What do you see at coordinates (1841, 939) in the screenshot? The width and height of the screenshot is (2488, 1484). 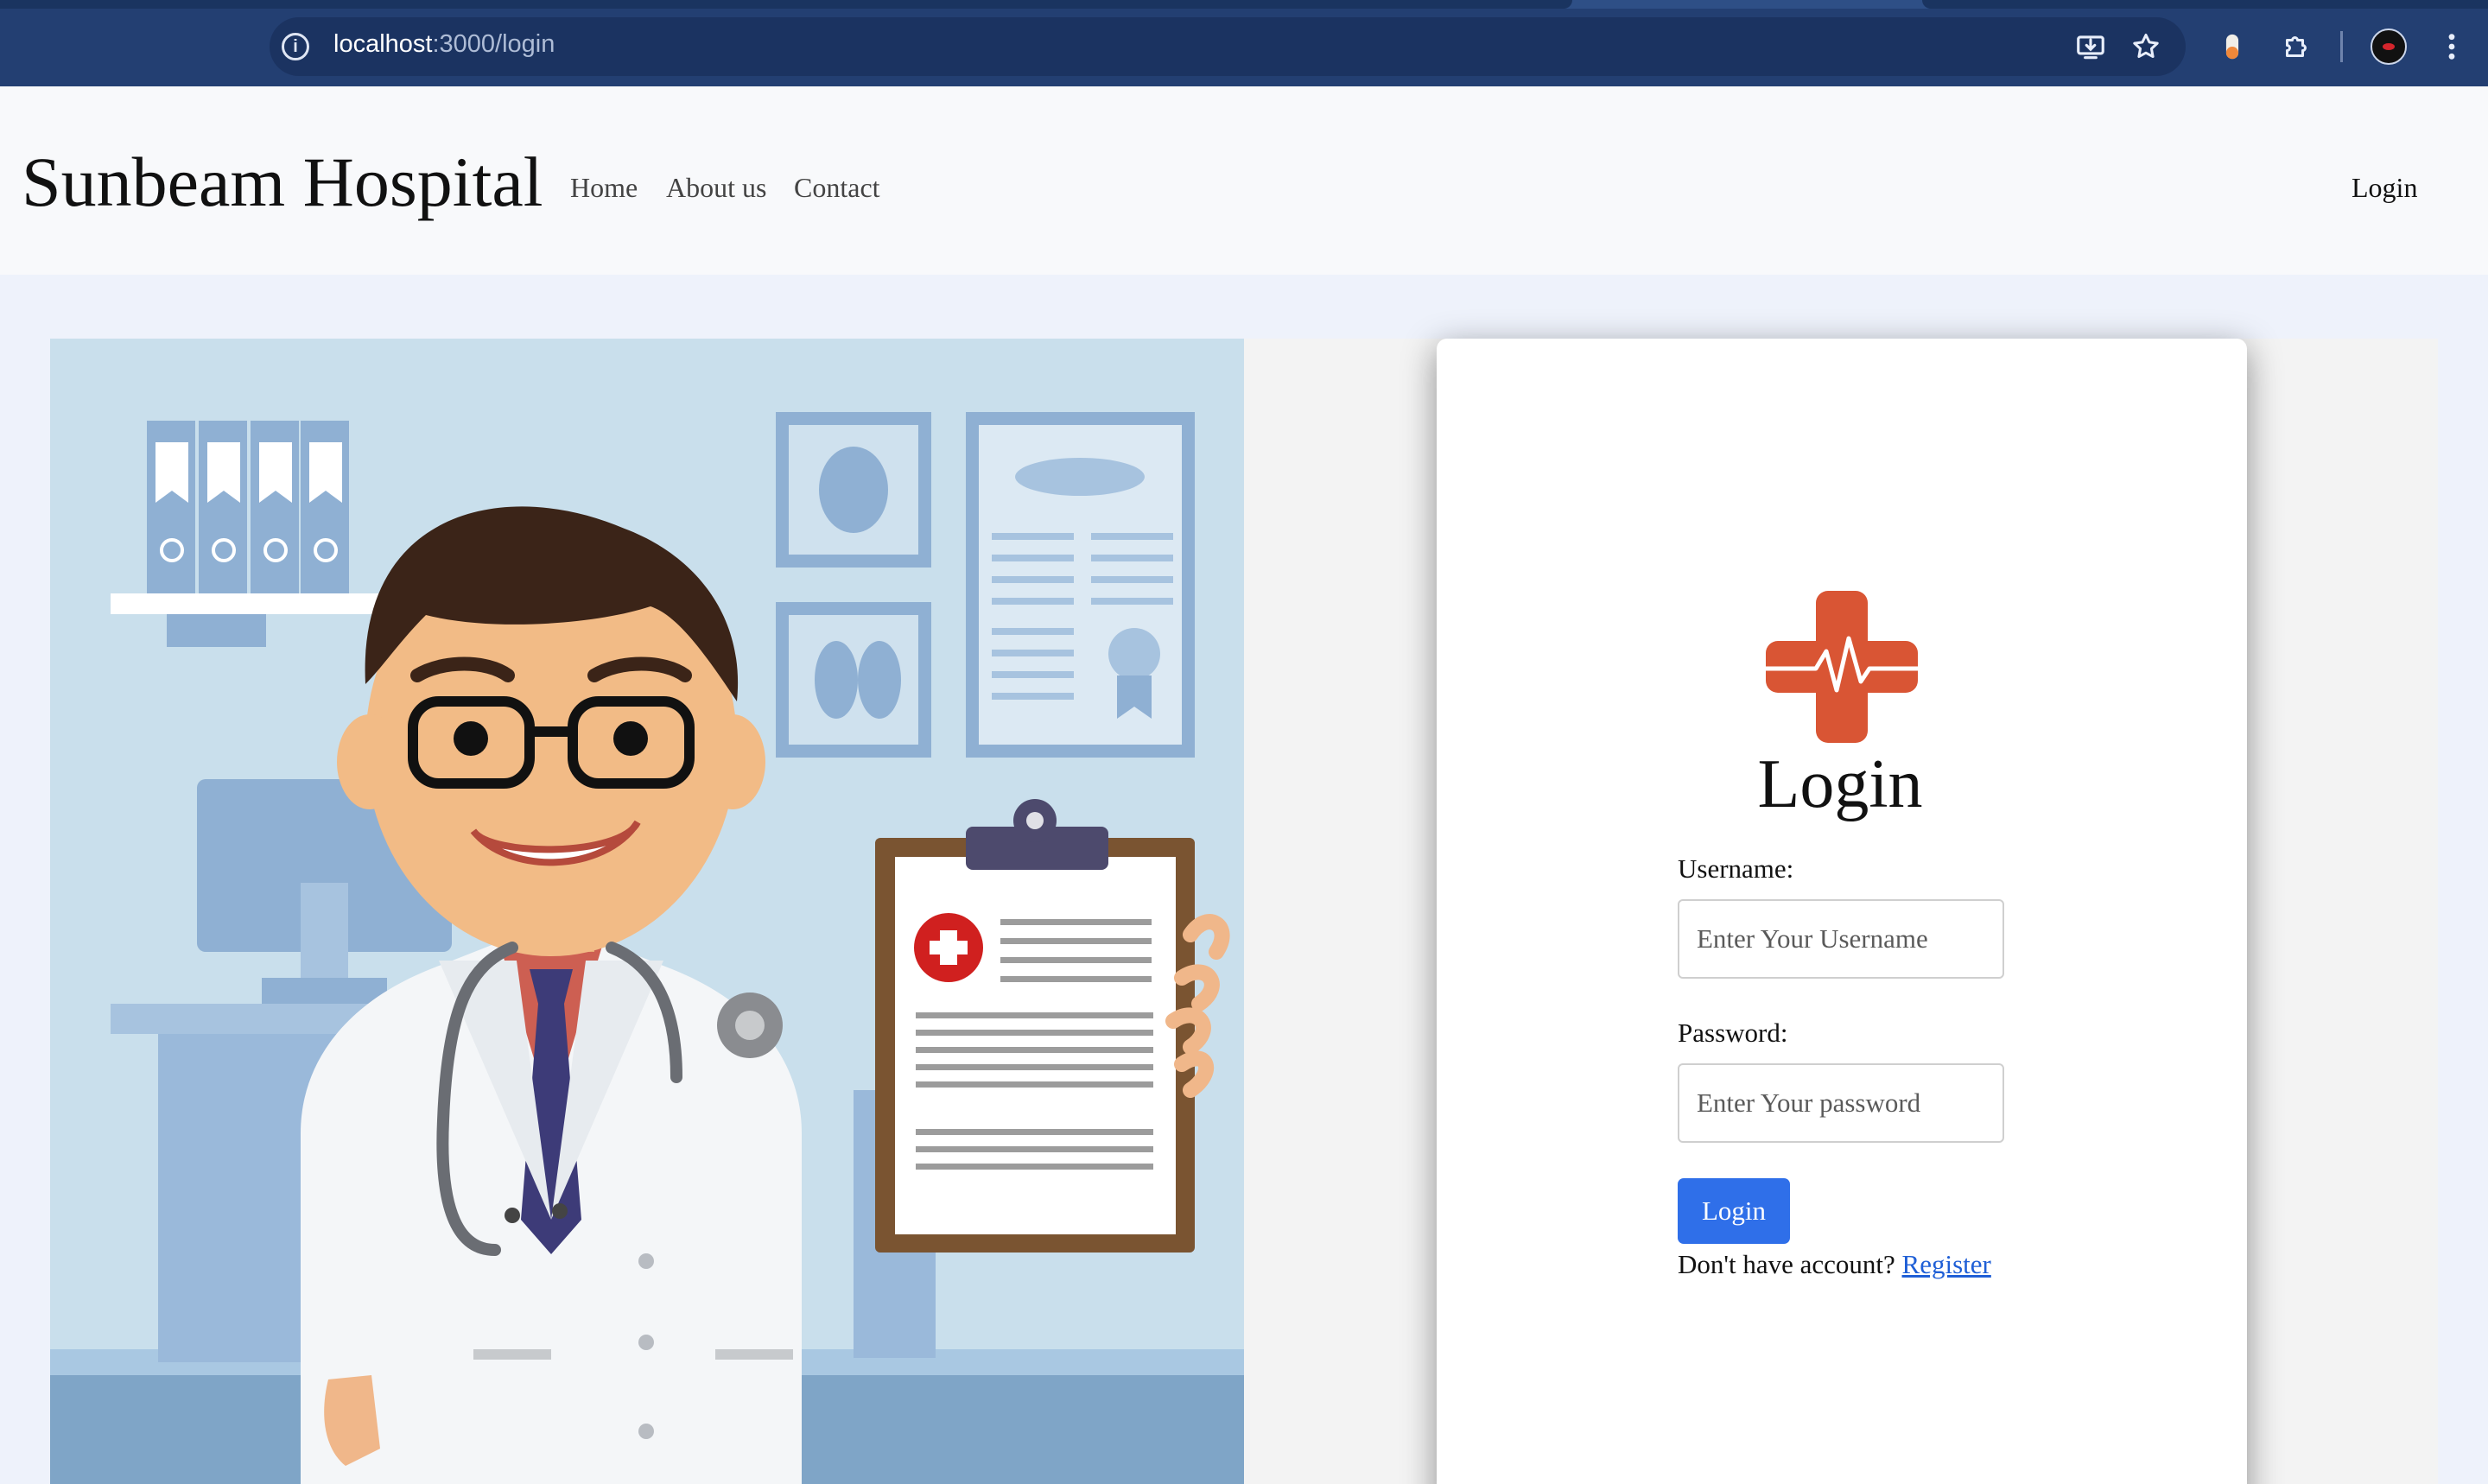 I see `username-input` at bounding box center [1841, 939].